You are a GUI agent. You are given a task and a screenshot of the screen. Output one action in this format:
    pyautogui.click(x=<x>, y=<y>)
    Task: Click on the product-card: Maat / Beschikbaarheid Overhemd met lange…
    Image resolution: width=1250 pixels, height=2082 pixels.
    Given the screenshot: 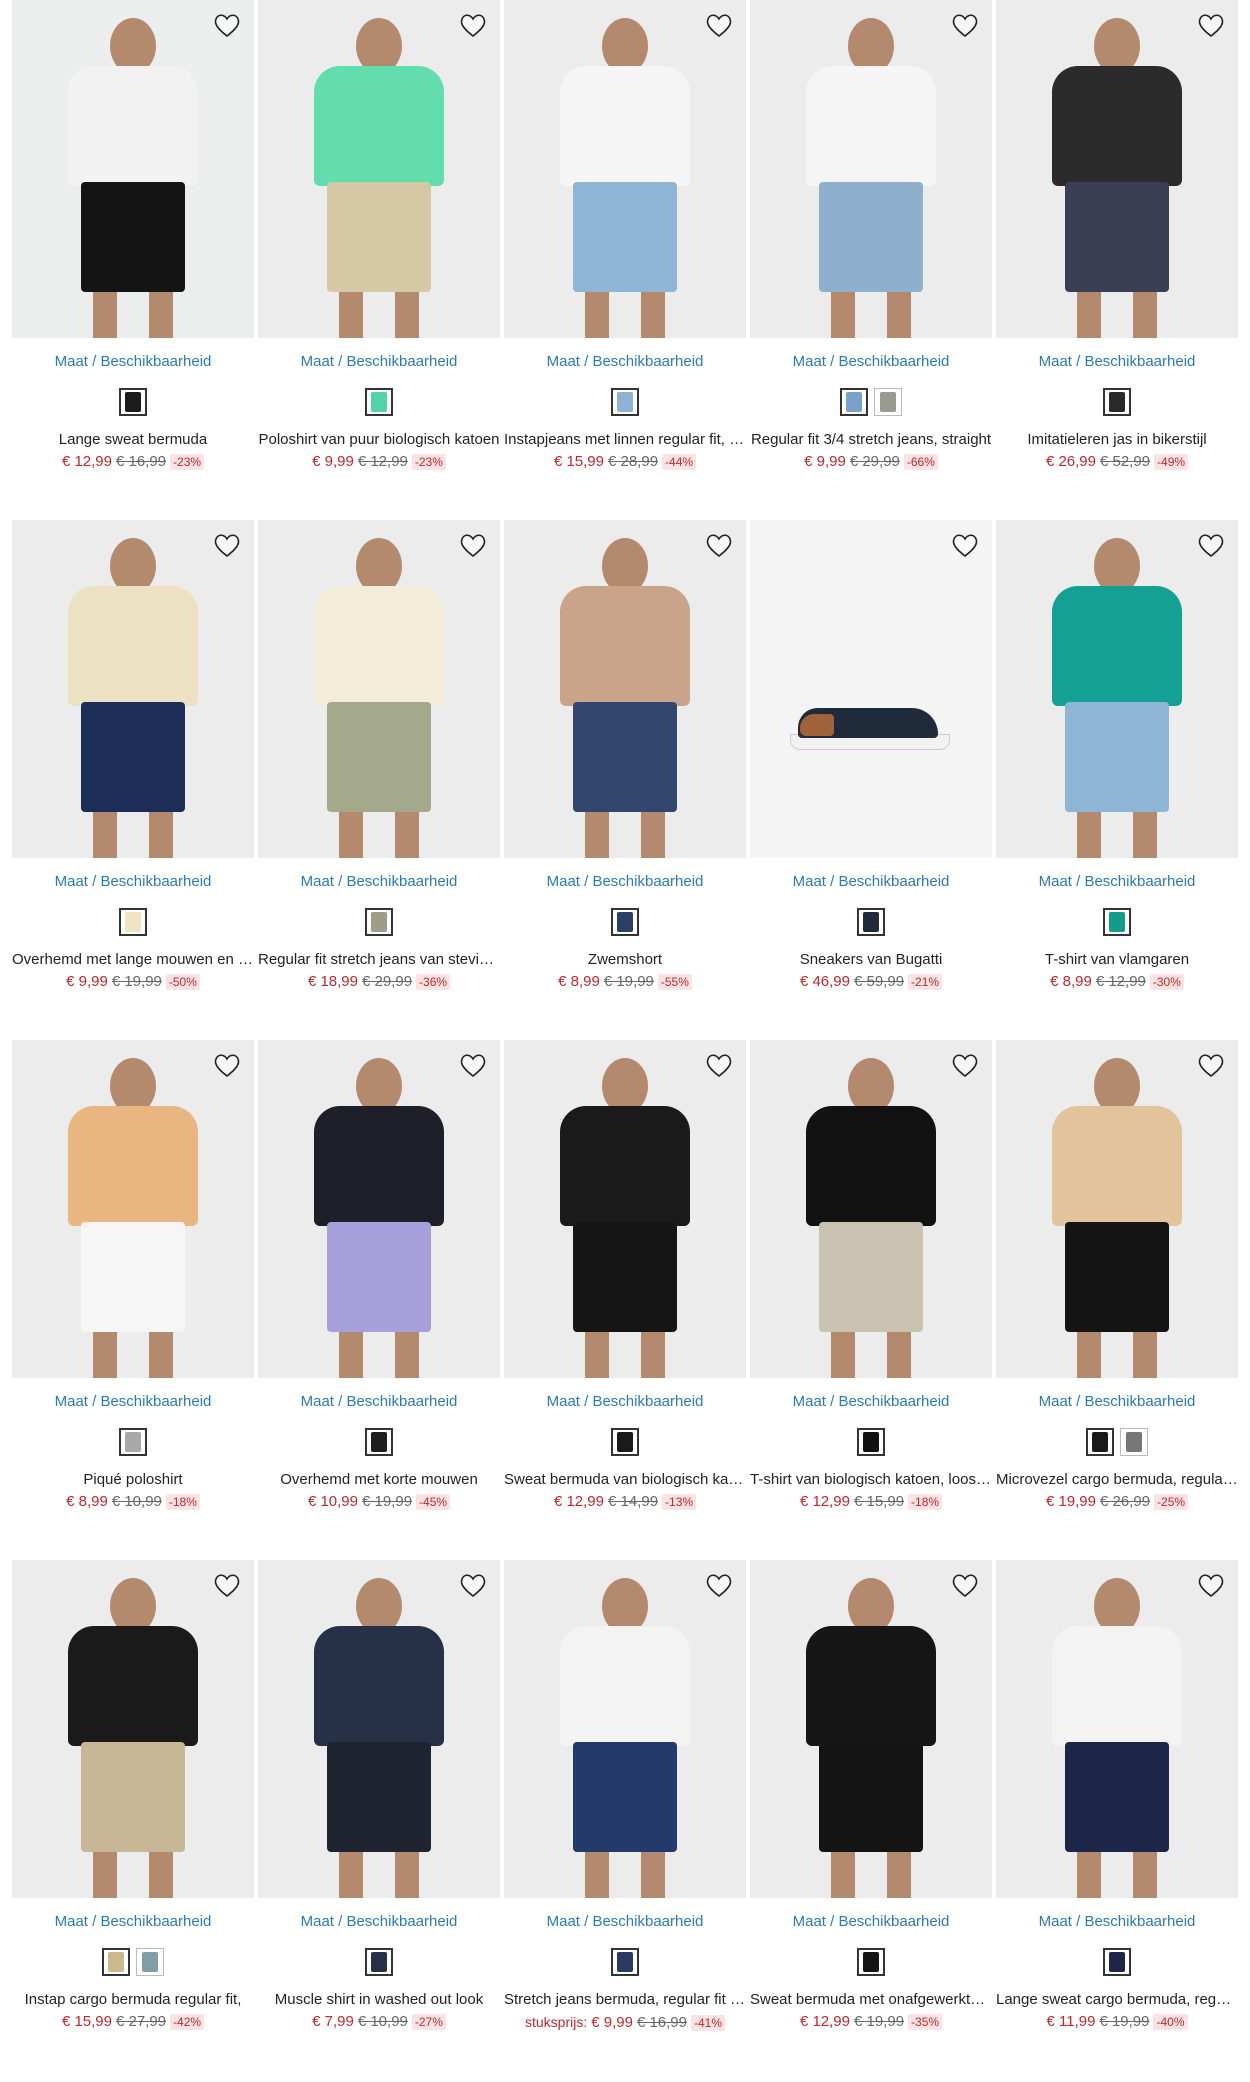 What is the action you would take?
    pyautogui.click(x=133, y=780)
    